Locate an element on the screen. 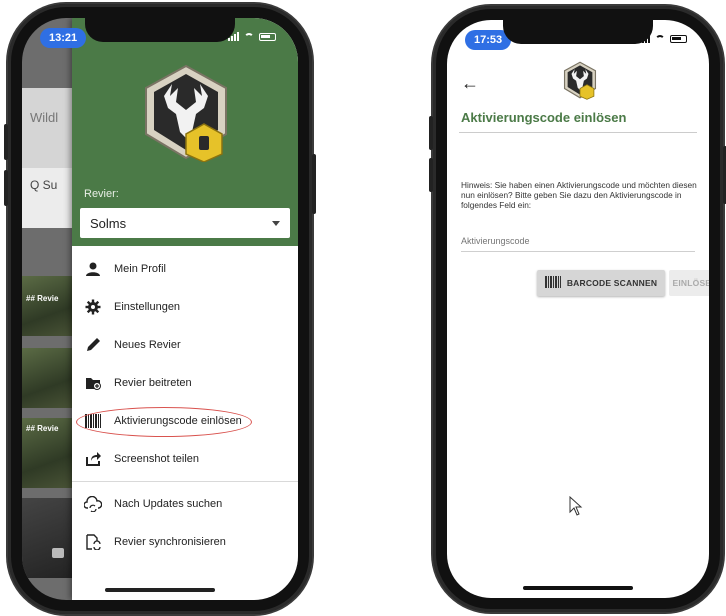  scan-barcode-label: BARCODE SCANNEN is located at coordinates (612, 283).